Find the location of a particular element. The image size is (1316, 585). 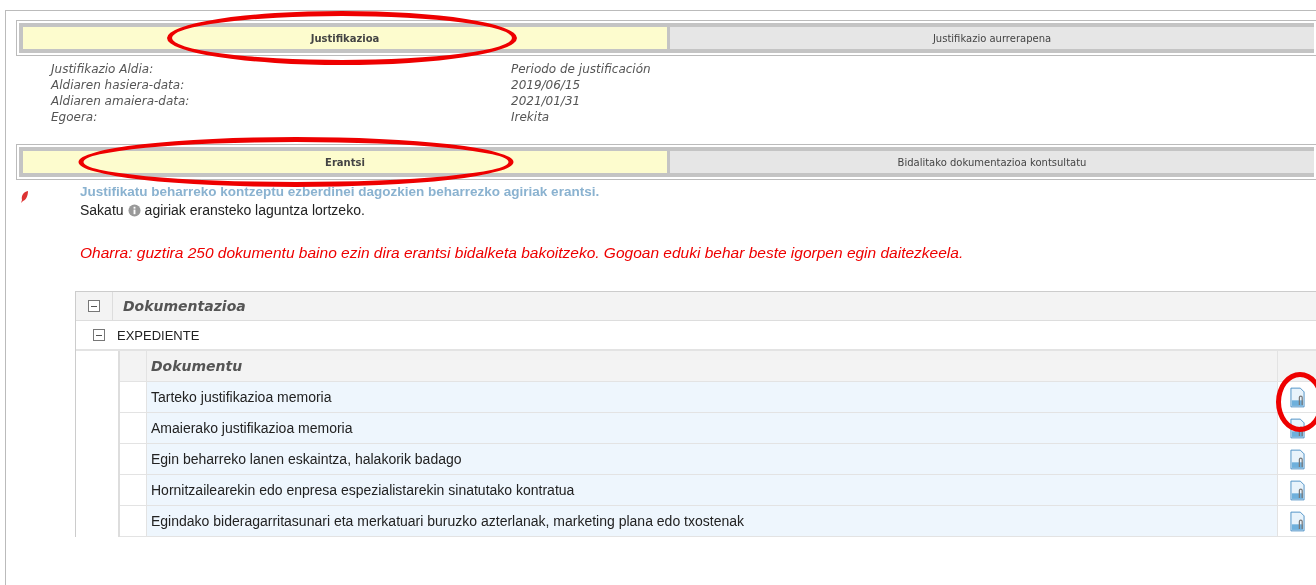

help-text: agiriak eransteko laguntza lortzeko. is located at coordinates (254, 210).